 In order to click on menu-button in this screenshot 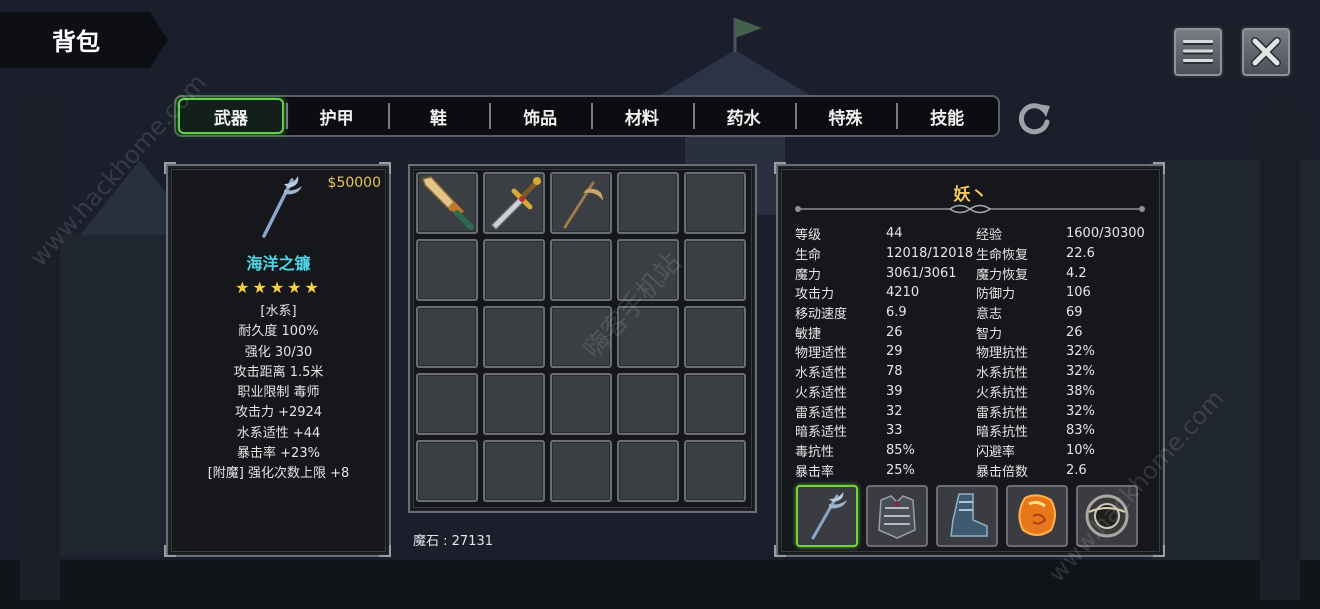, I will do `click(1198, 52)`.